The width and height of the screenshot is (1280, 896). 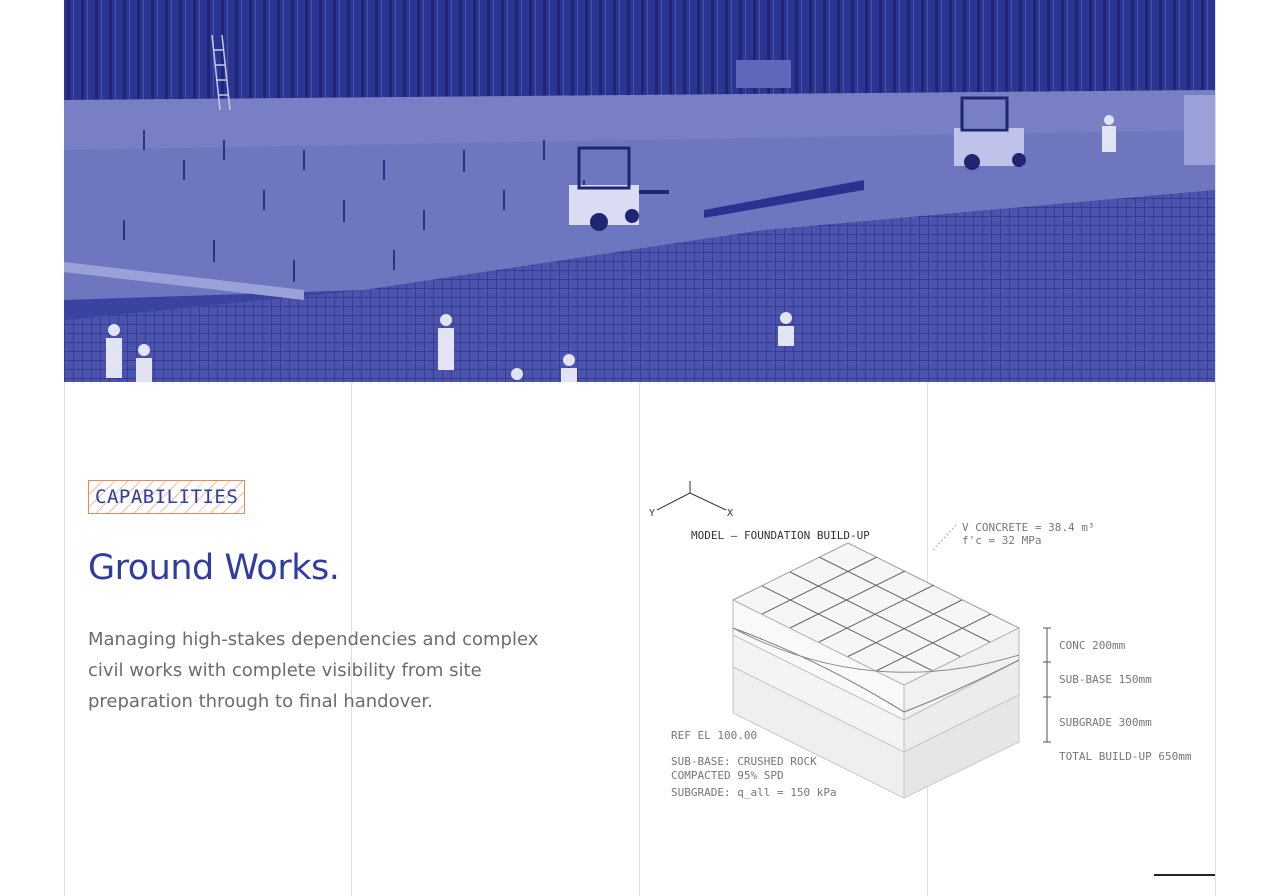 I want to click on axis-y-label: Y, so click(x=652, y=513).